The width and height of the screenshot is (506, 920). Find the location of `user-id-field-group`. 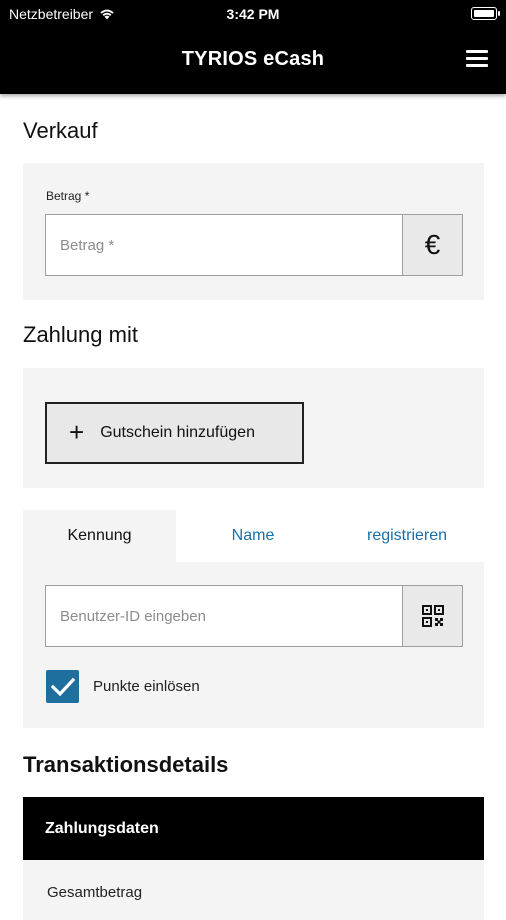

user-id-field-group is located at coordinates (254, 616).